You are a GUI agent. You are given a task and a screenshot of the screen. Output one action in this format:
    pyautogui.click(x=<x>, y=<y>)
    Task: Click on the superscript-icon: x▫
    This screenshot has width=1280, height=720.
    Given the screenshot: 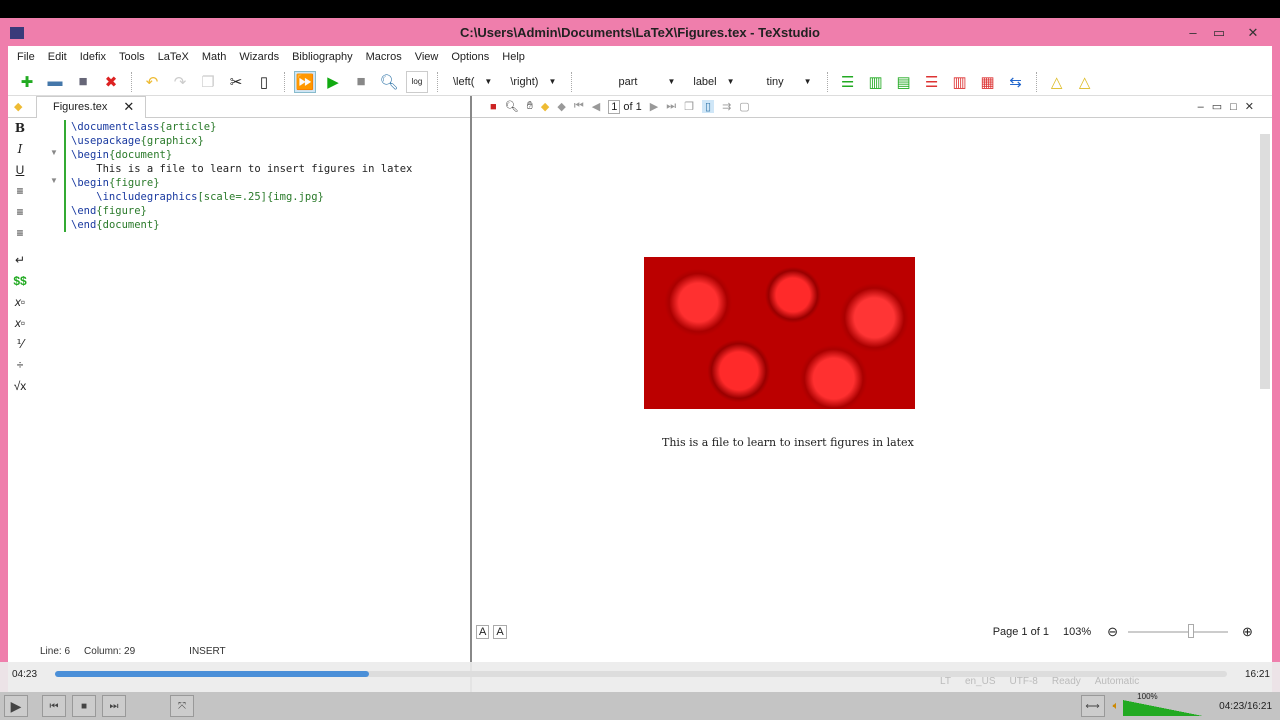 What is the action you would take?
    pyautogui.click(x=20, y=323)
    